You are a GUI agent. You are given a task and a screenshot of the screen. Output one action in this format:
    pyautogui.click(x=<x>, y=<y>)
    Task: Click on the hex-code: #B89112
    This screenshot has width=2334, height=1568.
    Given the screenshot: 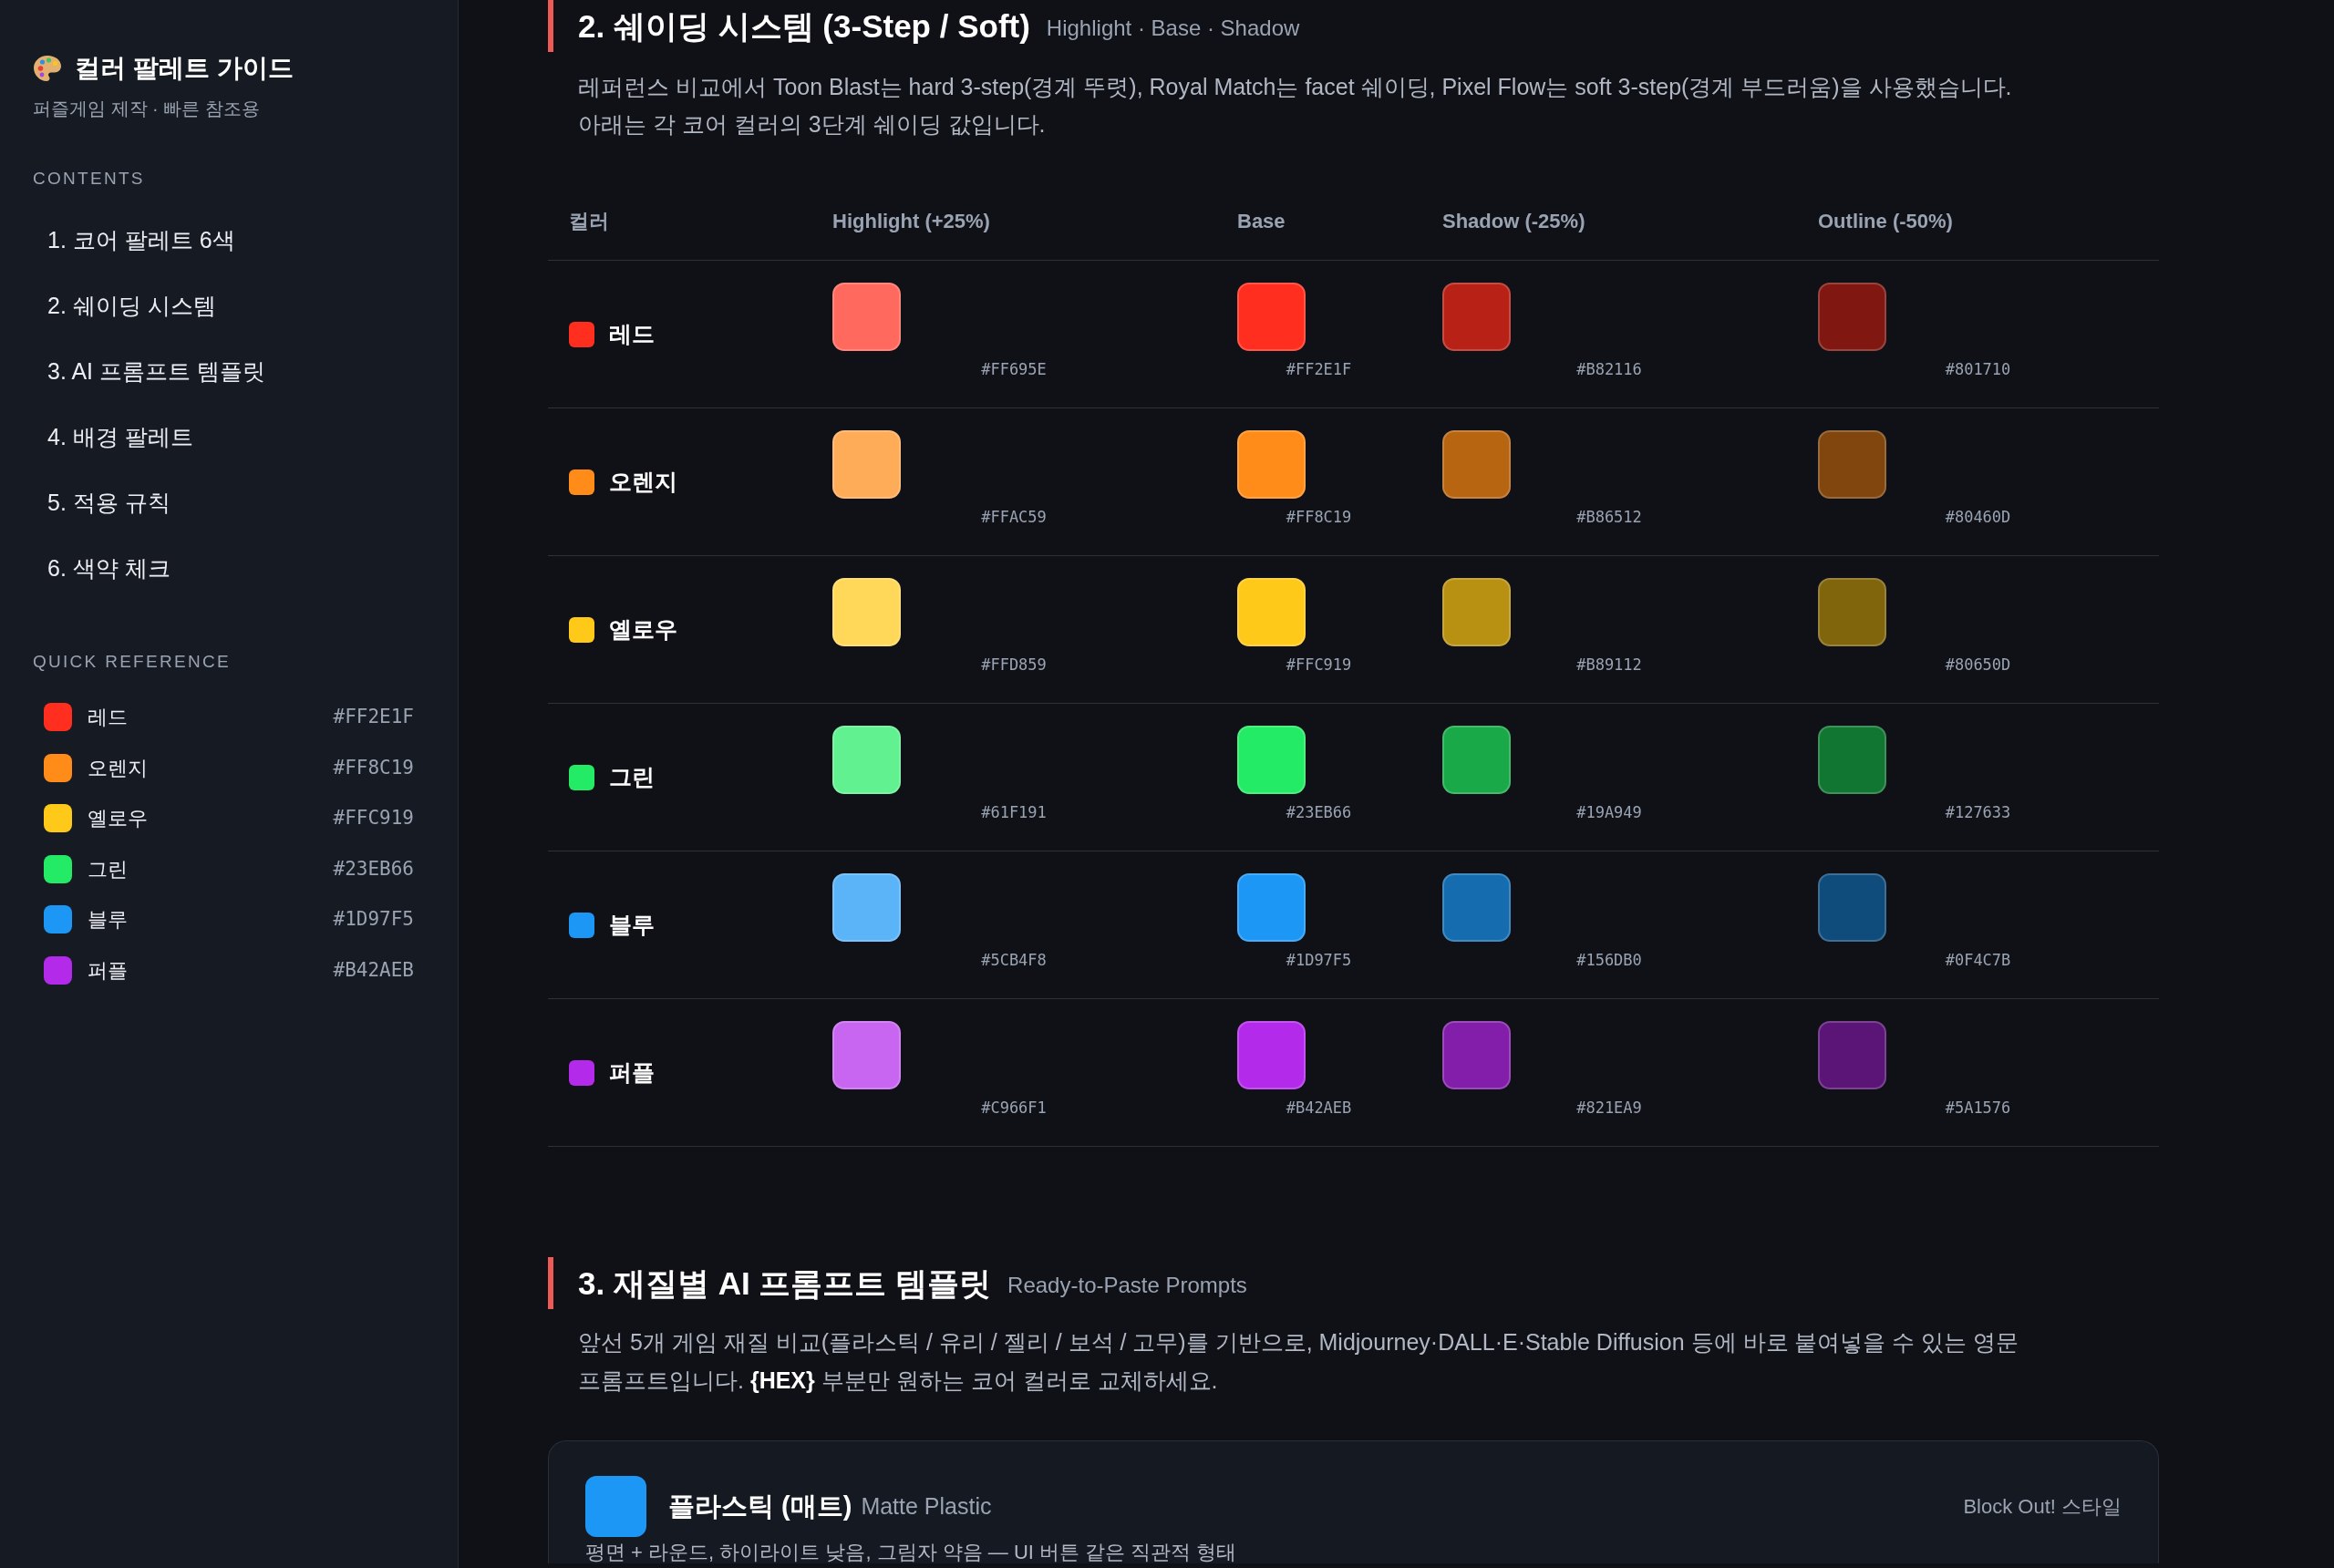 What is the action you would take?
    pyautogui.click(x=1609, y=665)
    